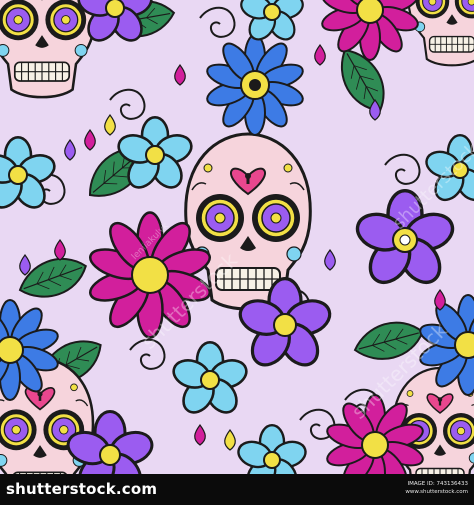 This screenshot has height=505, width=474. Describe the element at coordinates (436, 492) in the screenshot. I see `site-line: www.shutterstock.com` at that location.